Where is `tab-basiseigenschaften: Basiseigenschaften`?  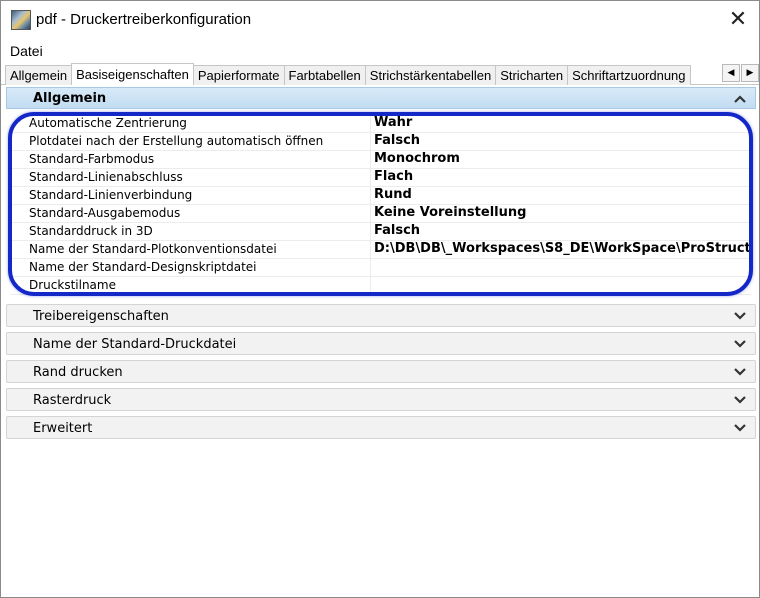 tab-basiseigenschaften: Basiseigenschaften is located at coordinates (132, 74).